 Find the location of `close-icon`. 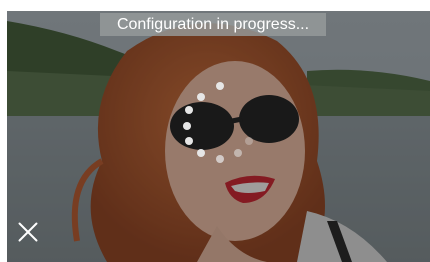

close-icon is located at coordinates (28, 232).